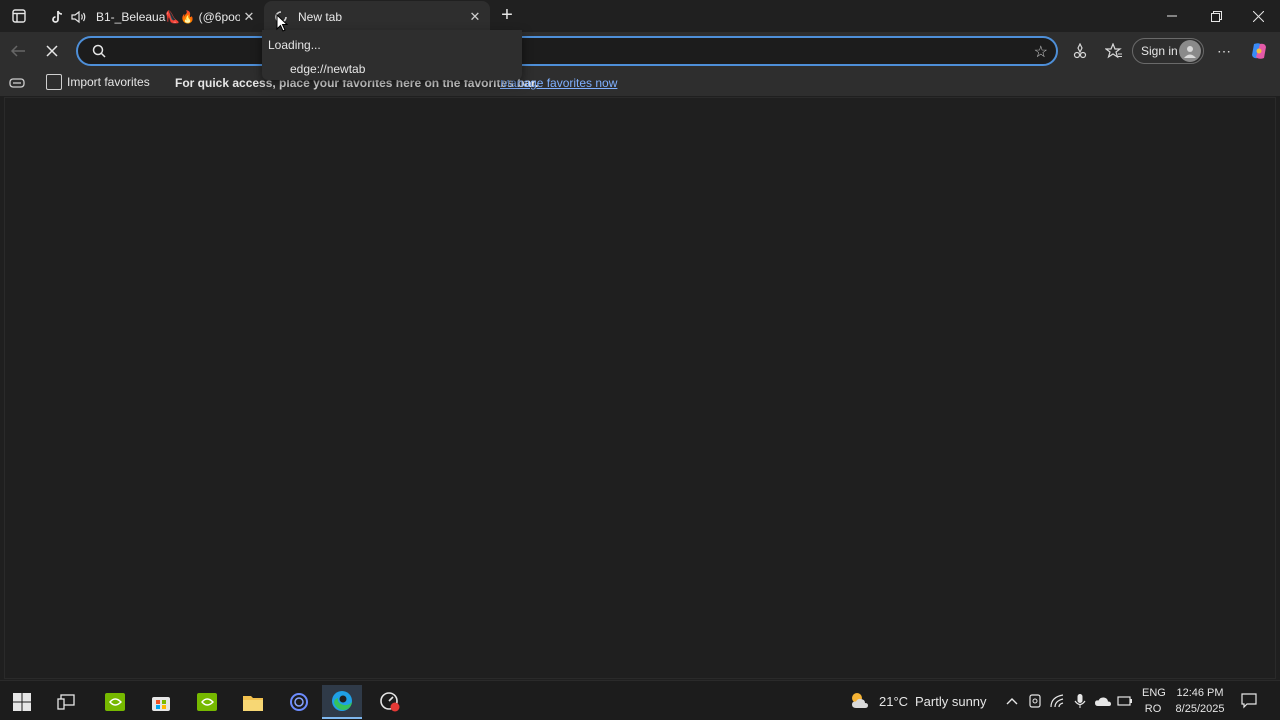 The width and height of the screenshot is (1280, 720). What do you see at coordinates (54, 82) in the screenshot?
I see `import-icon` at bounding box center [54, 82].